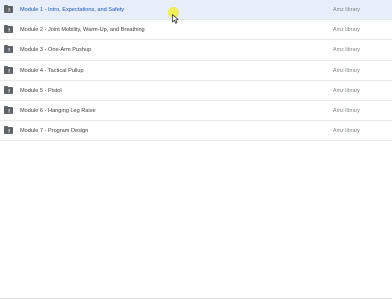 Image resolution: width=392 pixels, height=300 pixels. I want to click on file-row-module-4: Module 4 - Tactical Pullup Amz library, so click(196, 71).